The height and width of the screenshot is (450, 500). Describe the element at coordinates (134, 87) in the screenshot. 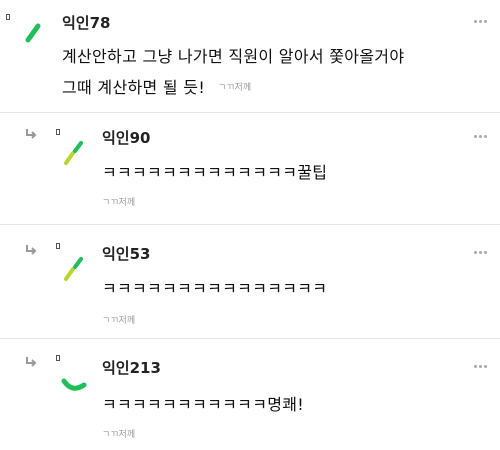

I see `comment-text-line: 그때 계산하면 될 듯!` at that location.